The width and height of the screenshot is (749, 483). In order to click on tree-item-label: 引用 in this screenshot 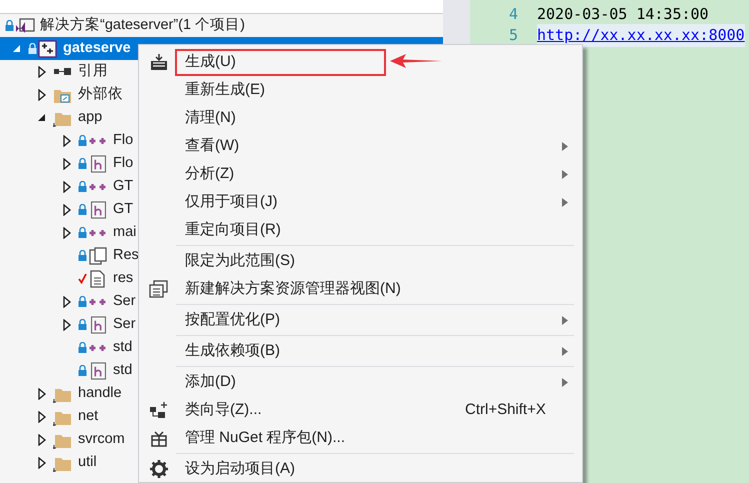, I will do `click(93, 71)`.